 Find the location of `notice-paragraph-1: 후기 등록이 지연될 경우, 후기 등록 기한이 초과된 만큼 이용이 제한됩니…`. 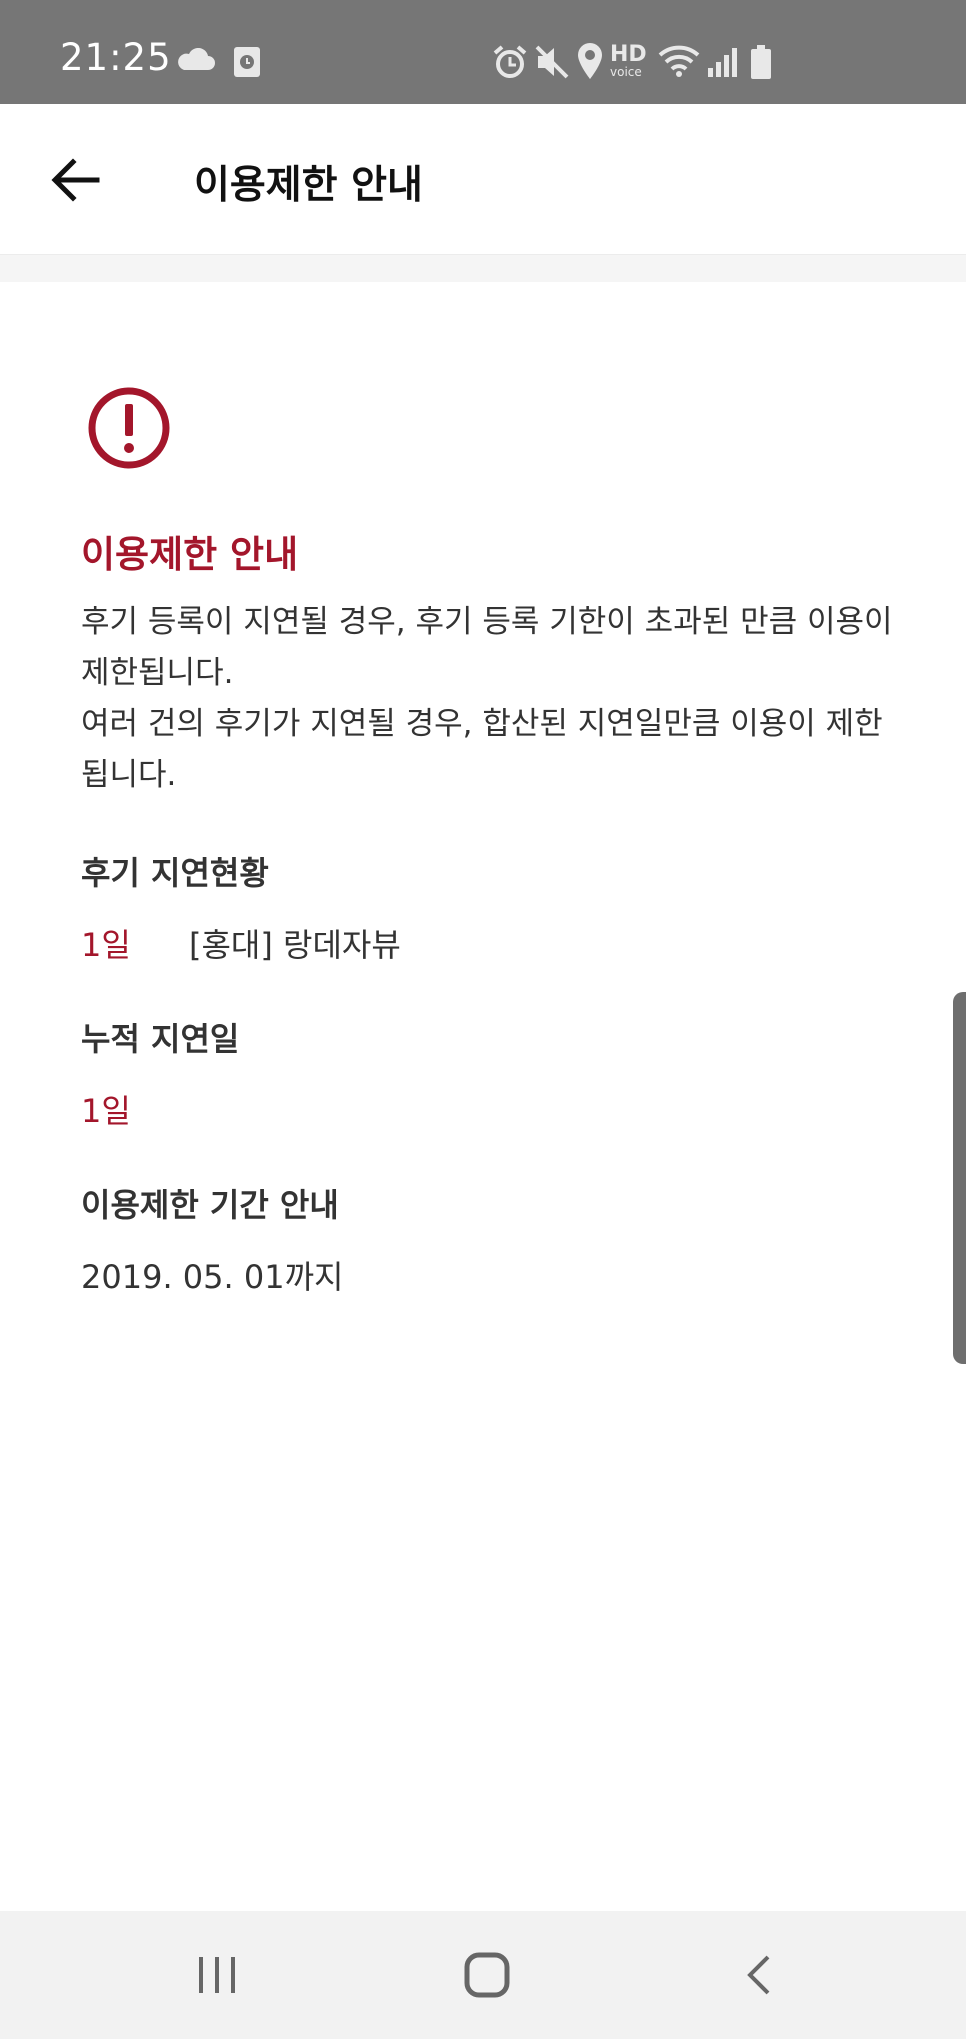

notice-paragraph-1: 후기 등록이 지연될 경우, 후기 등록 기한이 초과된 만큼 이용이 제한됩니… is located at coordinates (487, 647).